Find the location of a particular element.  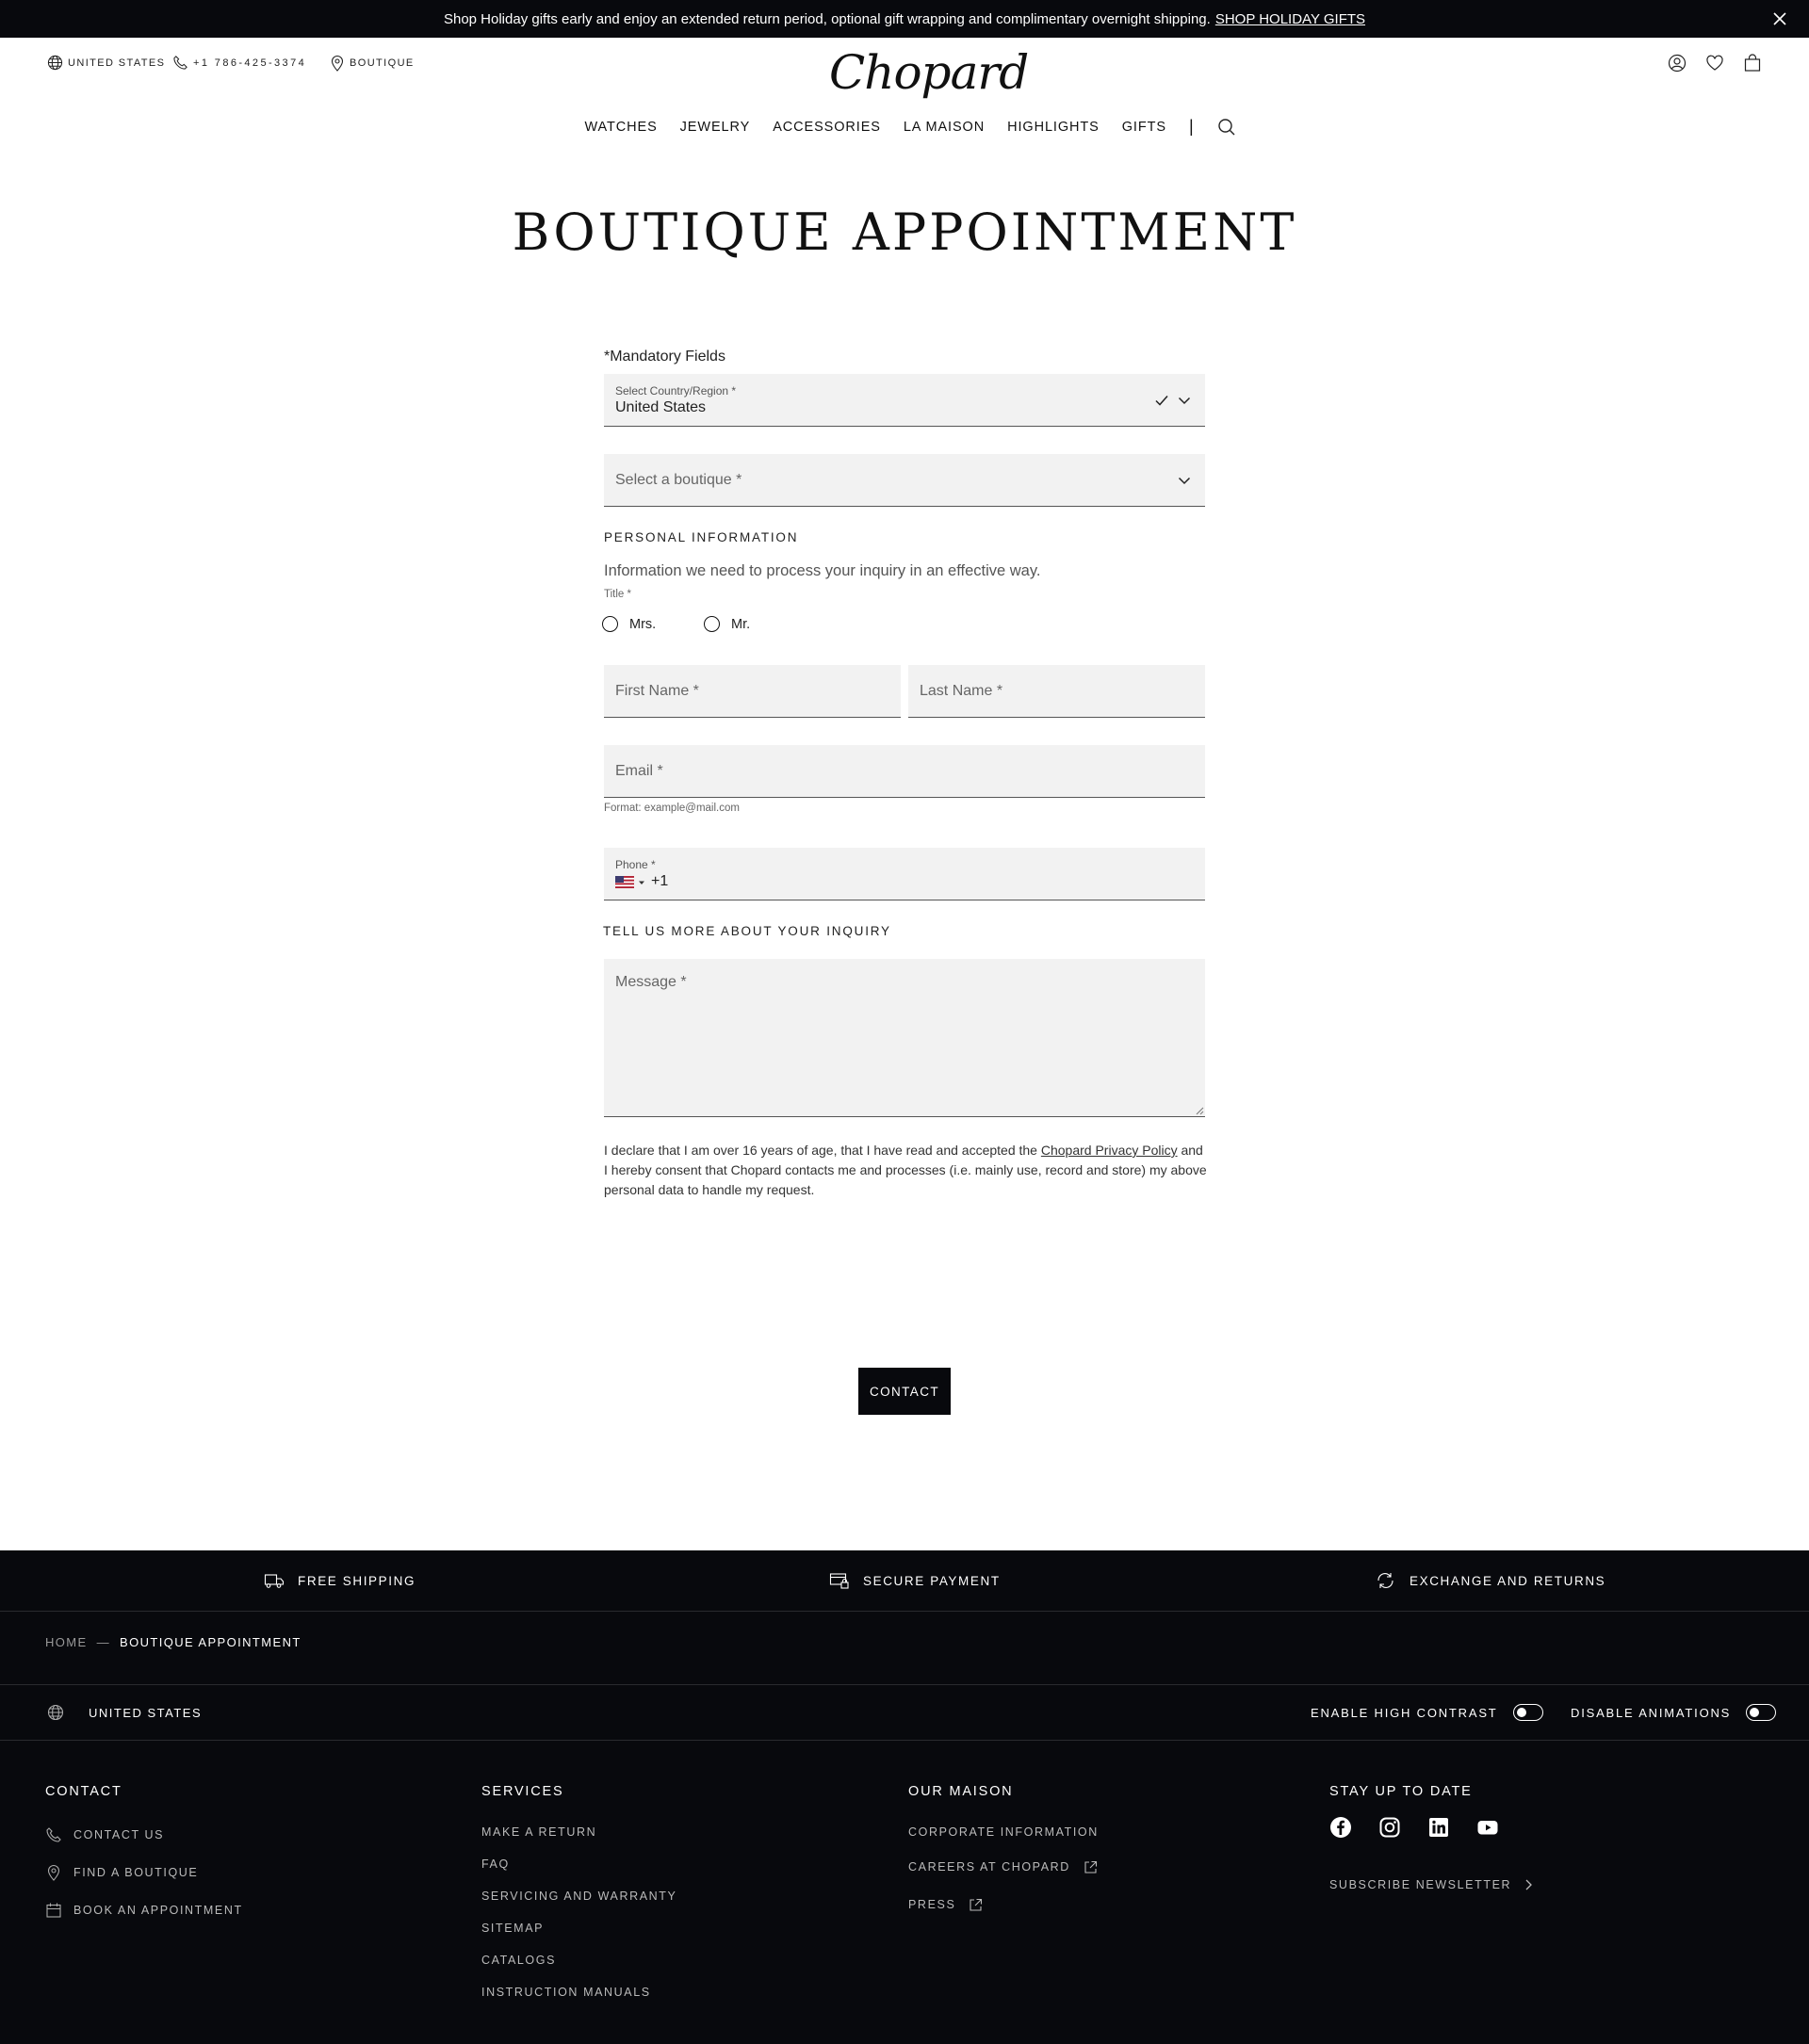

subscribe-newsletter-link: SUBSCRIBE NEWSLETTER is located at coordinates (1431, 1884).